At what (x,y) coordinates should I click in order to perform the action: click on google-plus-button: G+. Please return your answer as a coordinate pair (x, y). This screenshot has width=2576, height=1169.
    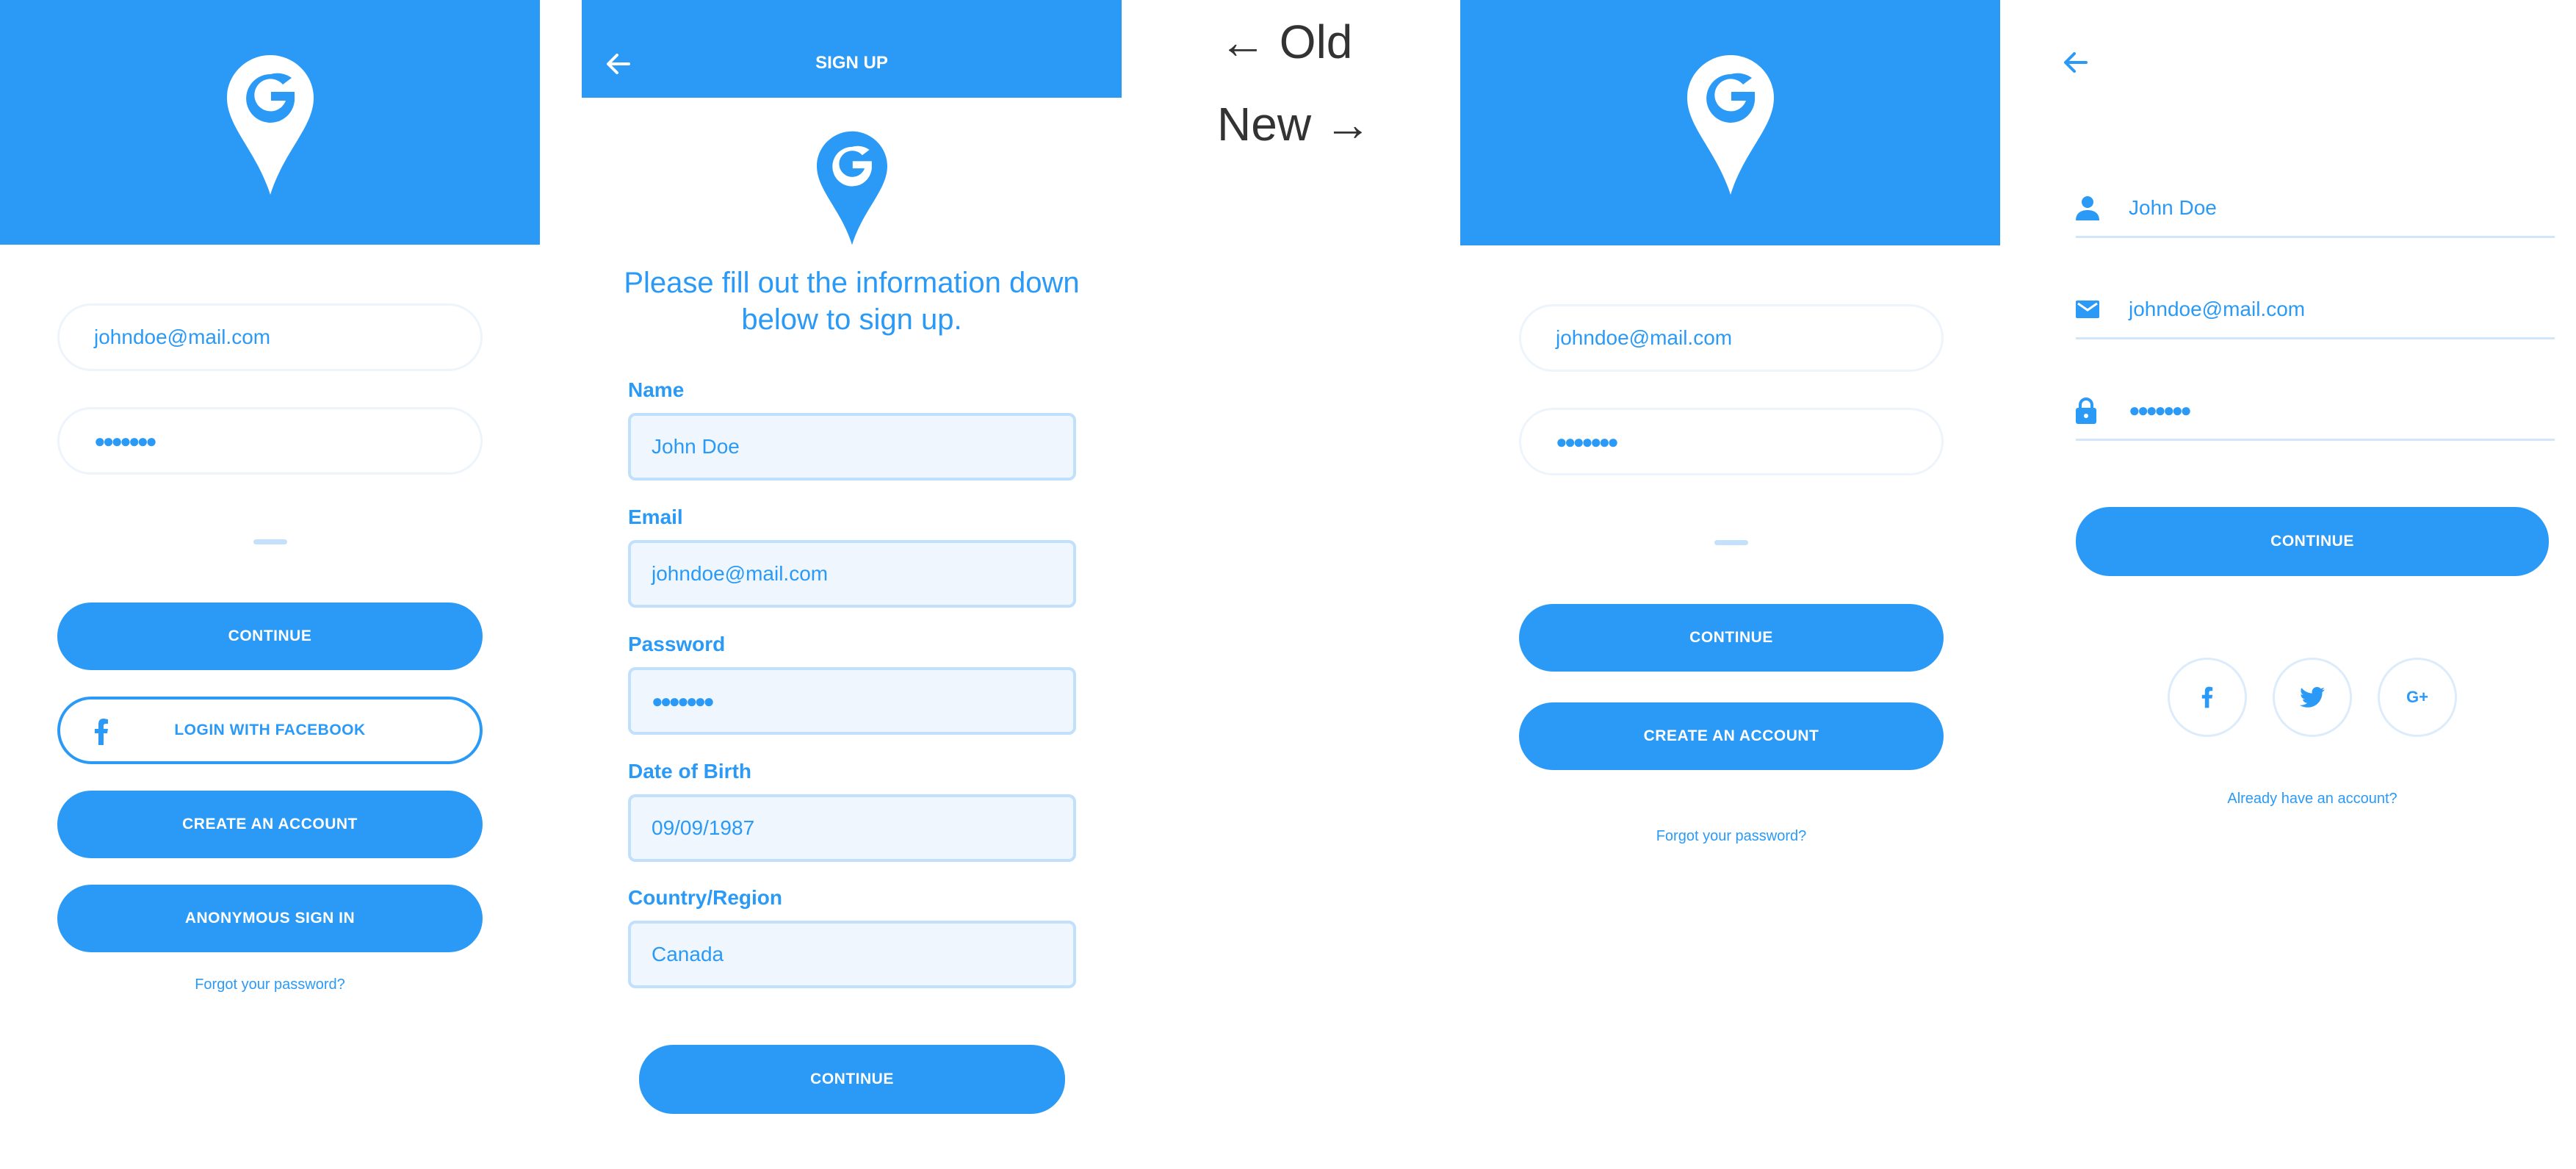
    Looking at the image, I should click on (2417, 697).